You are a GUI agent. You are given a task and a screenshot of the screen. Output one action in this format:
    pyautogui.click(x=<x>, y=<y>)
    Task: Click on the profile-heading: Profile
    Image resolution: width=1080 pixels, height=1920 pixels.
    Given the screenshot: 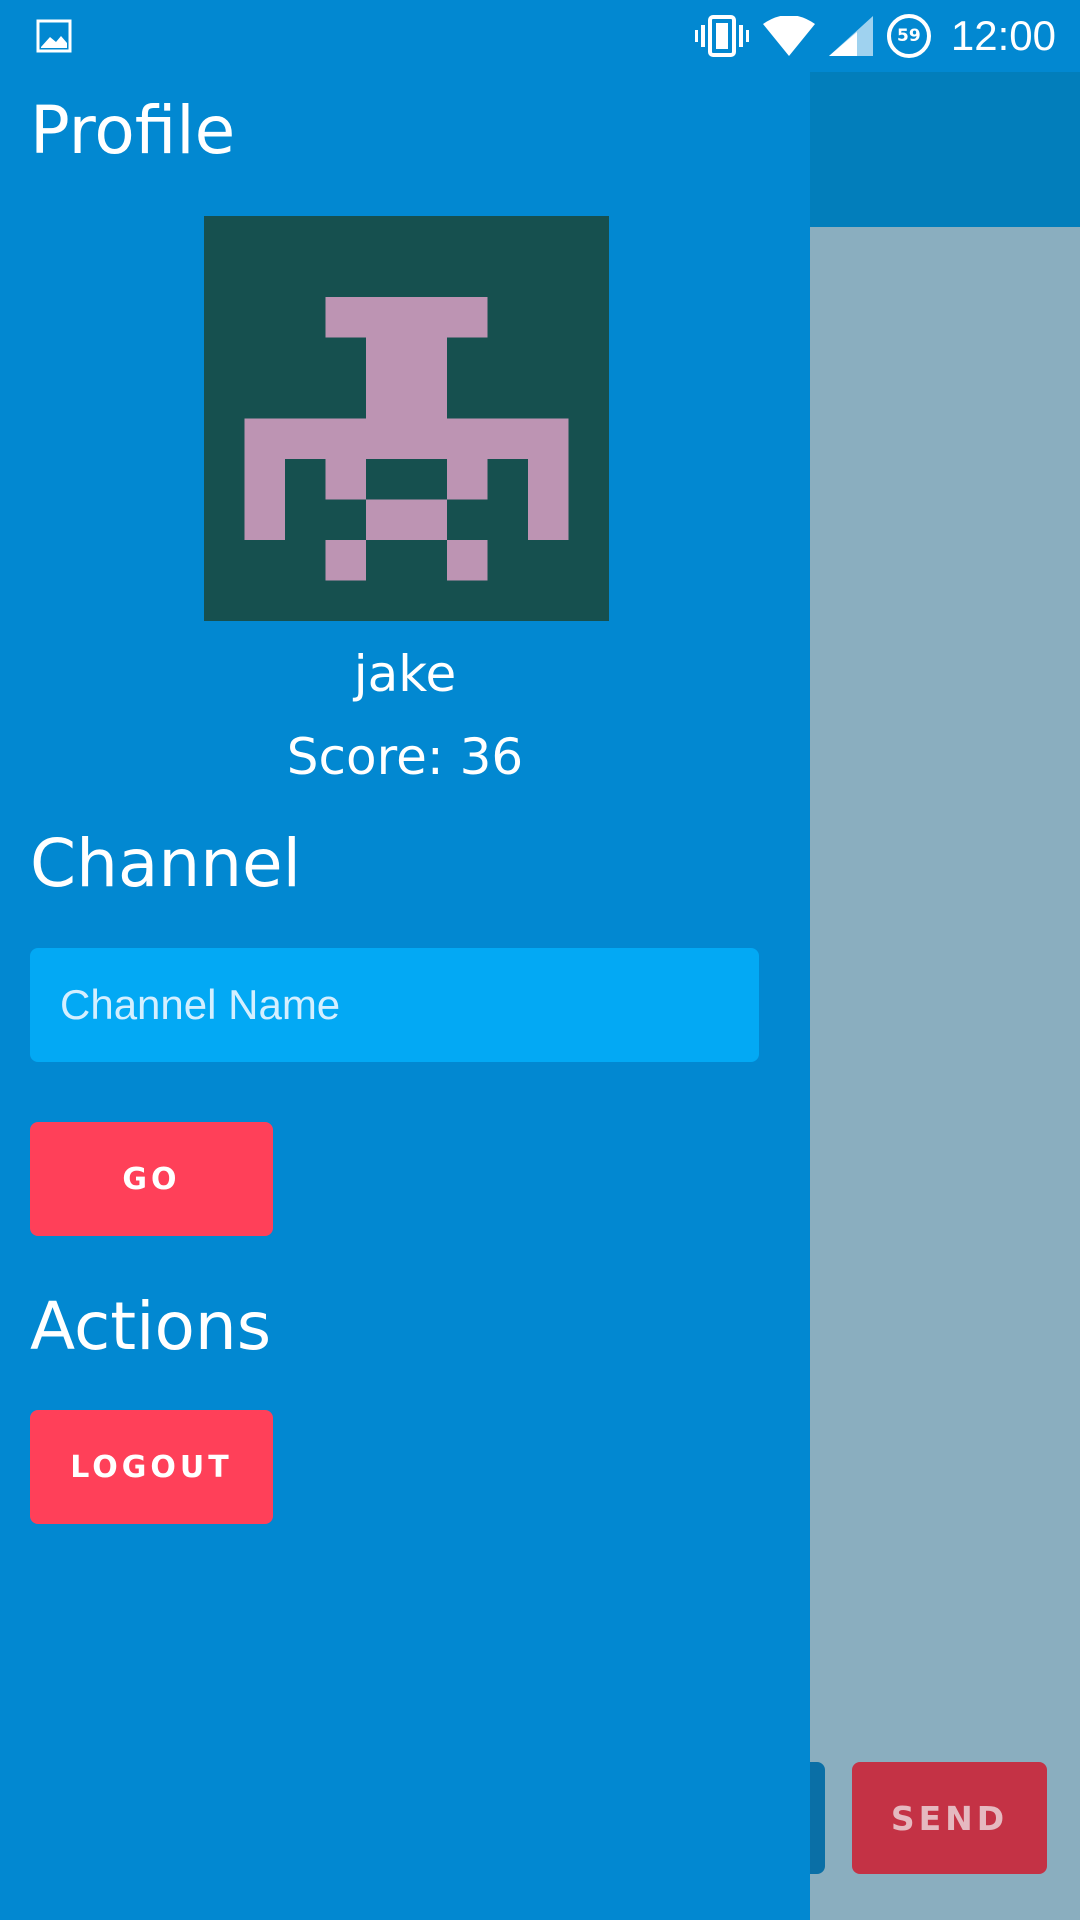 What is the action you would take?
    pyautogui.click(x=133, y=130)
    